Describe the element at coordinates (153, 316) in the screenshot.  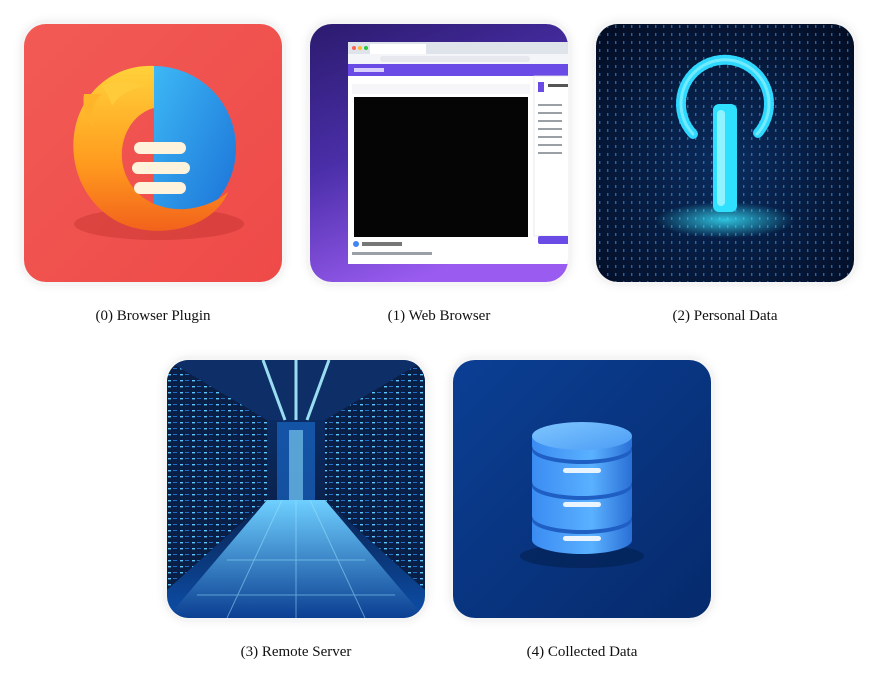
I see `caption-browser-plugin: (0) Browser Plugin` at that location.